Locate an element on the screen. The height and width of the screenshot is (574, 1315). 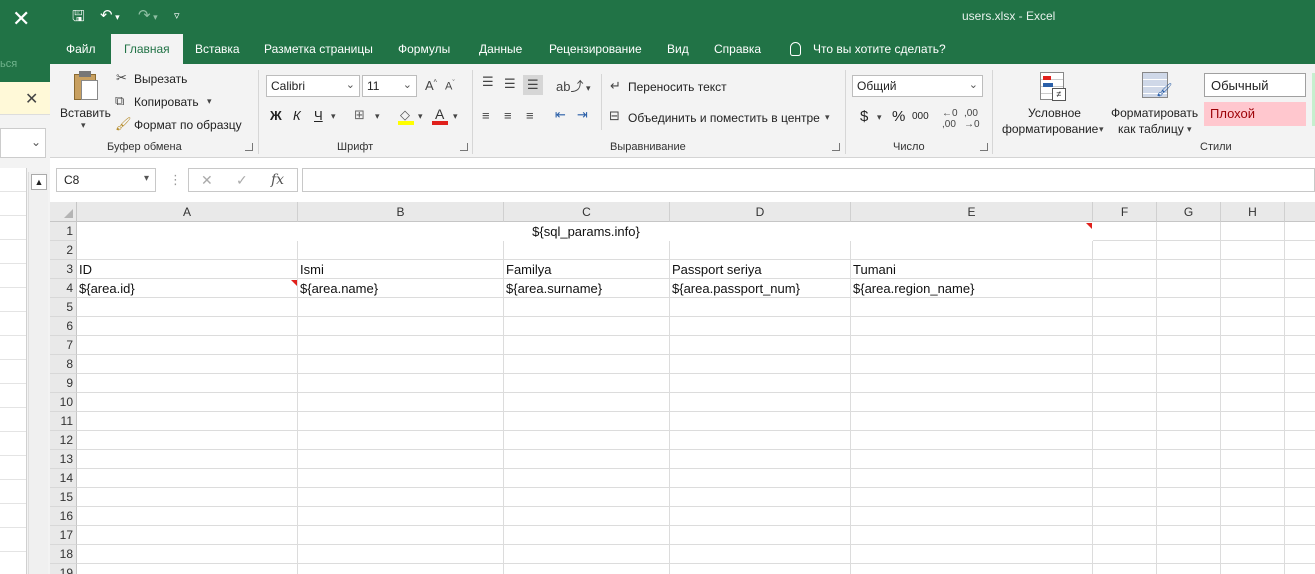
row-header: 4 is located at coordinates (63, 288).